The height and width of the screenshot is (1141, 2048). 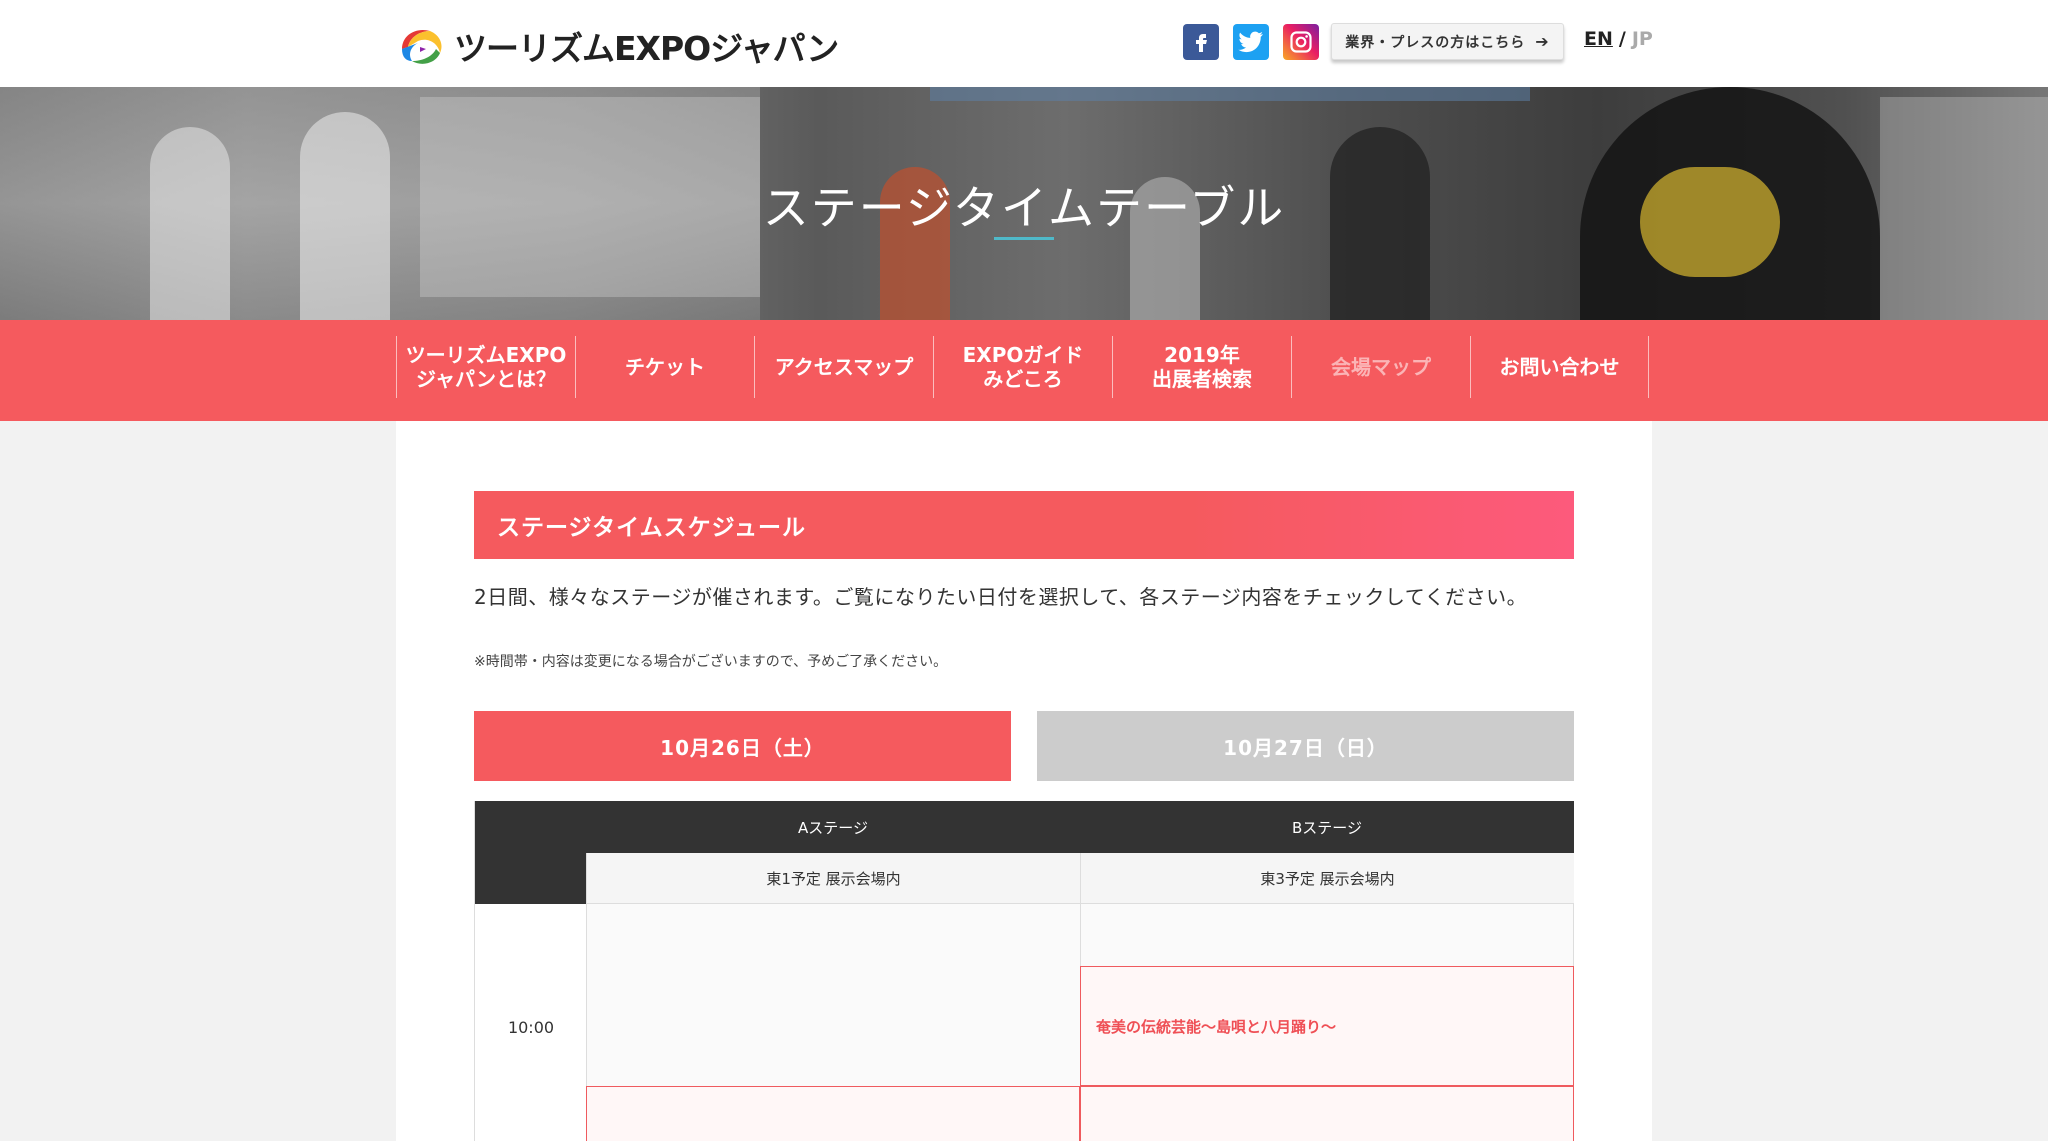 What do you see at coordinates (1251, 42) in the screenshot?
I see `twitter-icon` at bounding box center [1251, 42].